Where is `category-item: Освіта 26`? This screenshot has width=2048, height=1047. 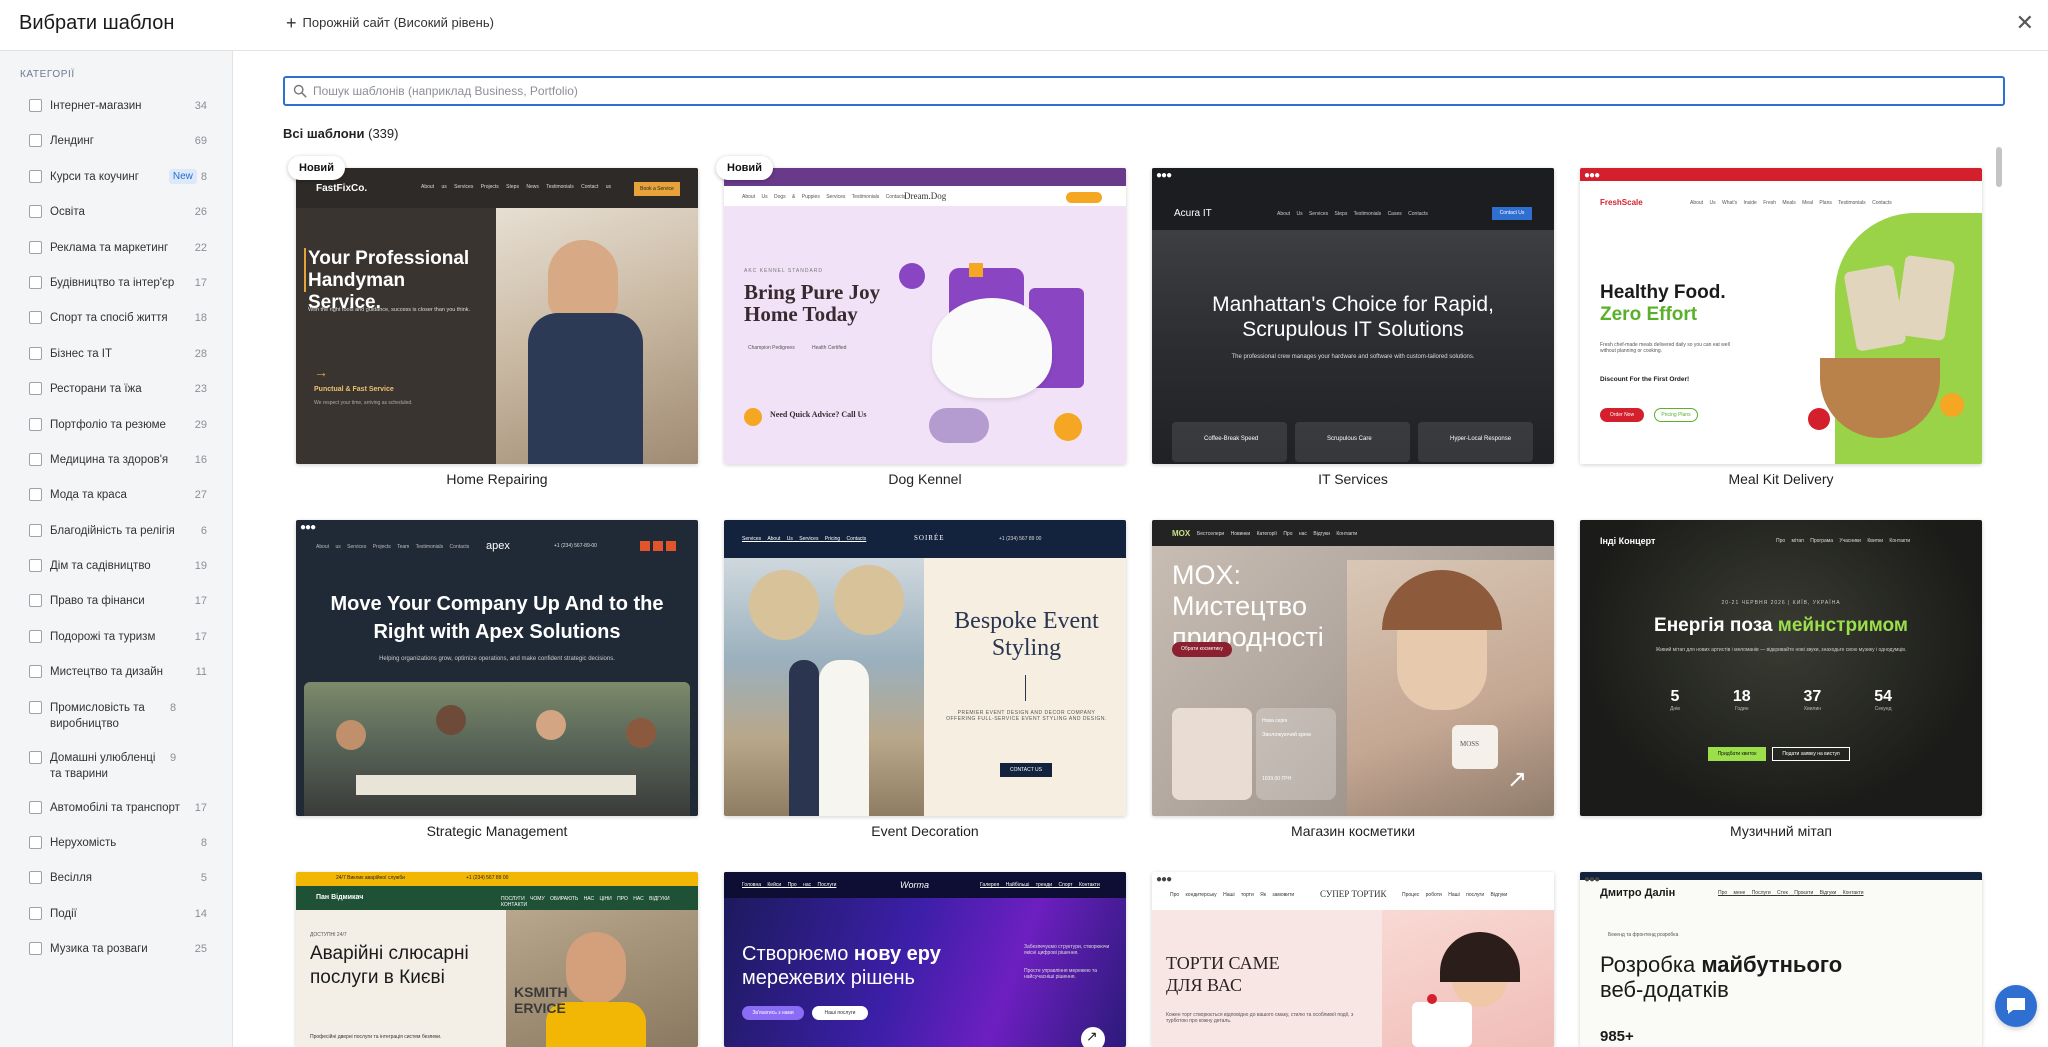
category-item: Освіта 26 is located at coordinates (116, 221).